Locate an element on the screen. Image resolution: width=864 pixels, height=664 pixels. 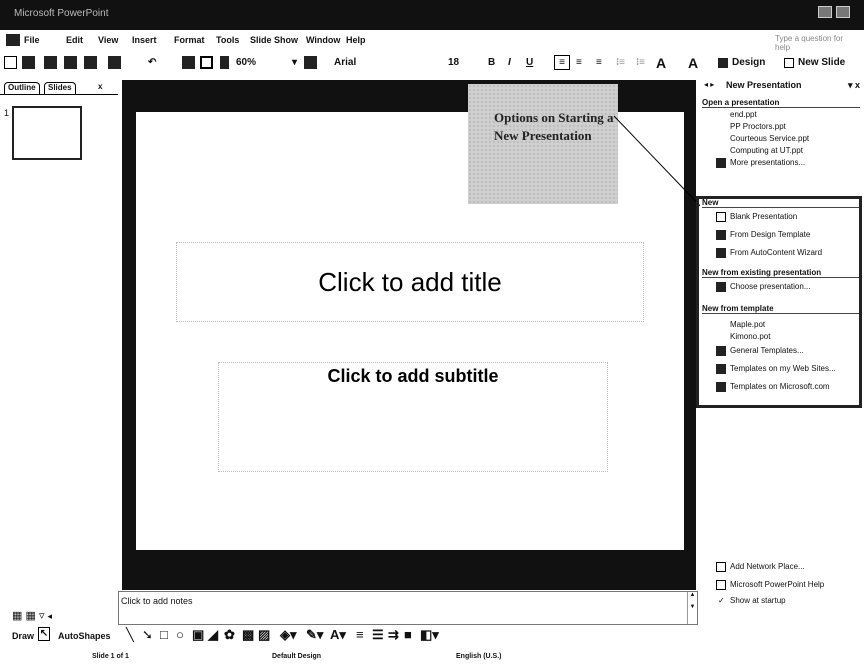
new-slide-button: New Slide is located at coordinates (821, 62).